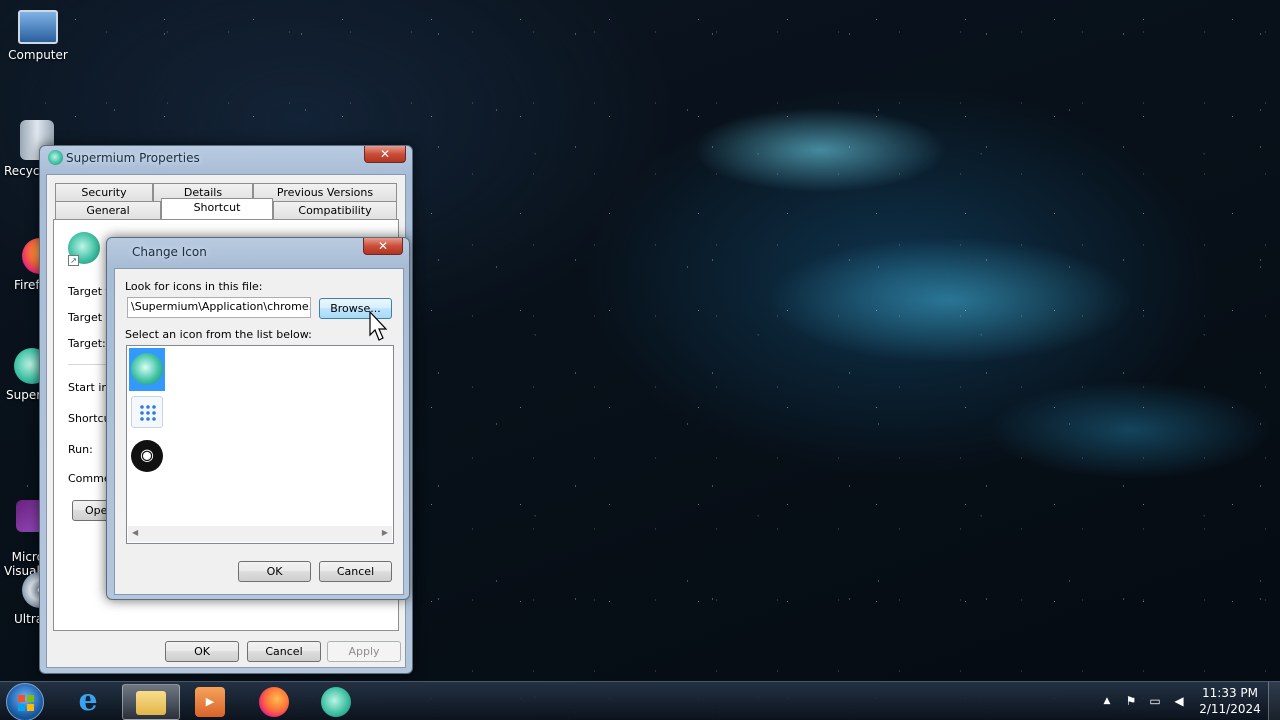  What do you see at coordinates (325, 192) in the screenshot?
I see `tab-previous-versions: Previous Versions` at bounding box center [325, 192].